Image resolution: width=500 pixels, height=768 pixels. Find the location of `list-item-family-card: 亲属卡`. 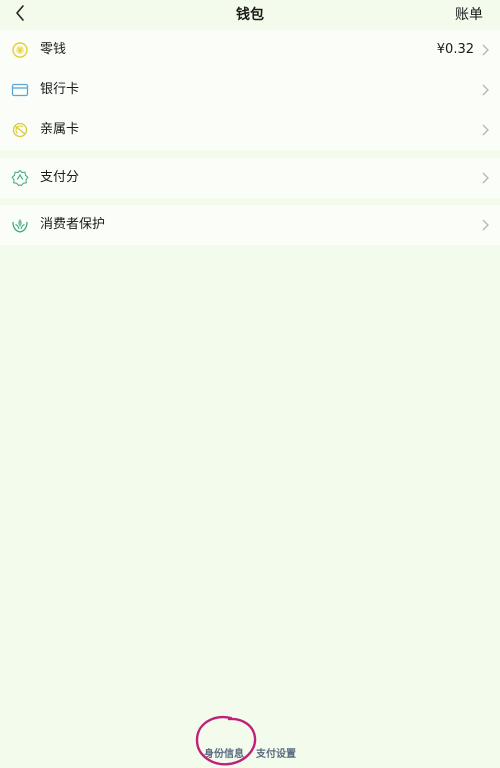

list-item-family-card: 亲属卡 is located at coordinates (250, 130).